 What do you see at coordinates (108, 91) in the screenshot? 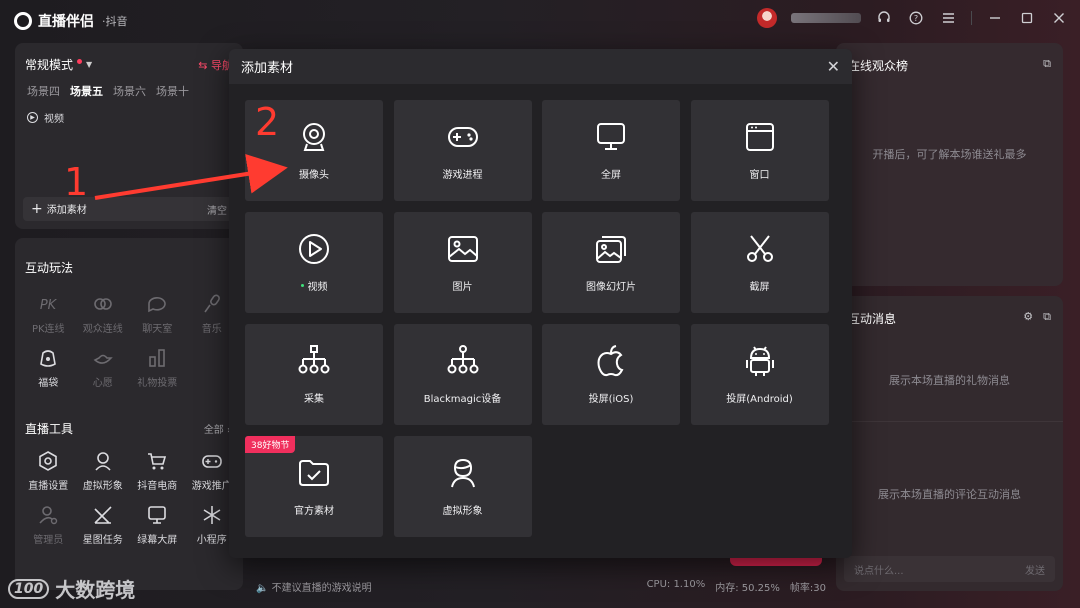
I see `scene-tabs: 场景四 场景五 场景六 场景十` at bounding box center [108, 91].